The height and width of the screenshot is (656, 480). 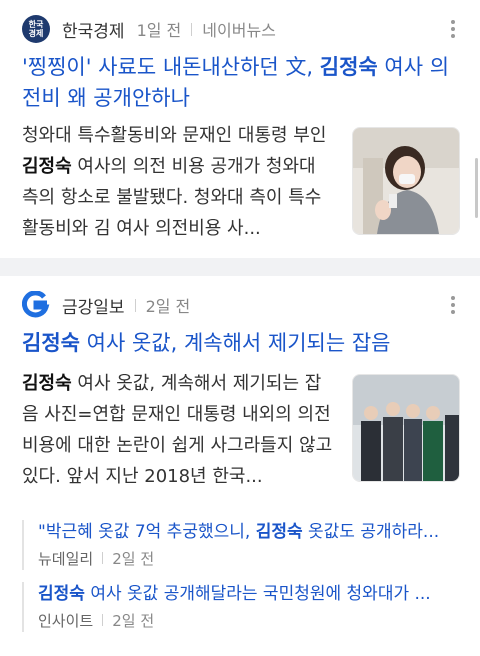 What do you see at coordinates (159, 30) in the screenshot?
I see `published-time: 1일 전` at bounding box center [159, 30].